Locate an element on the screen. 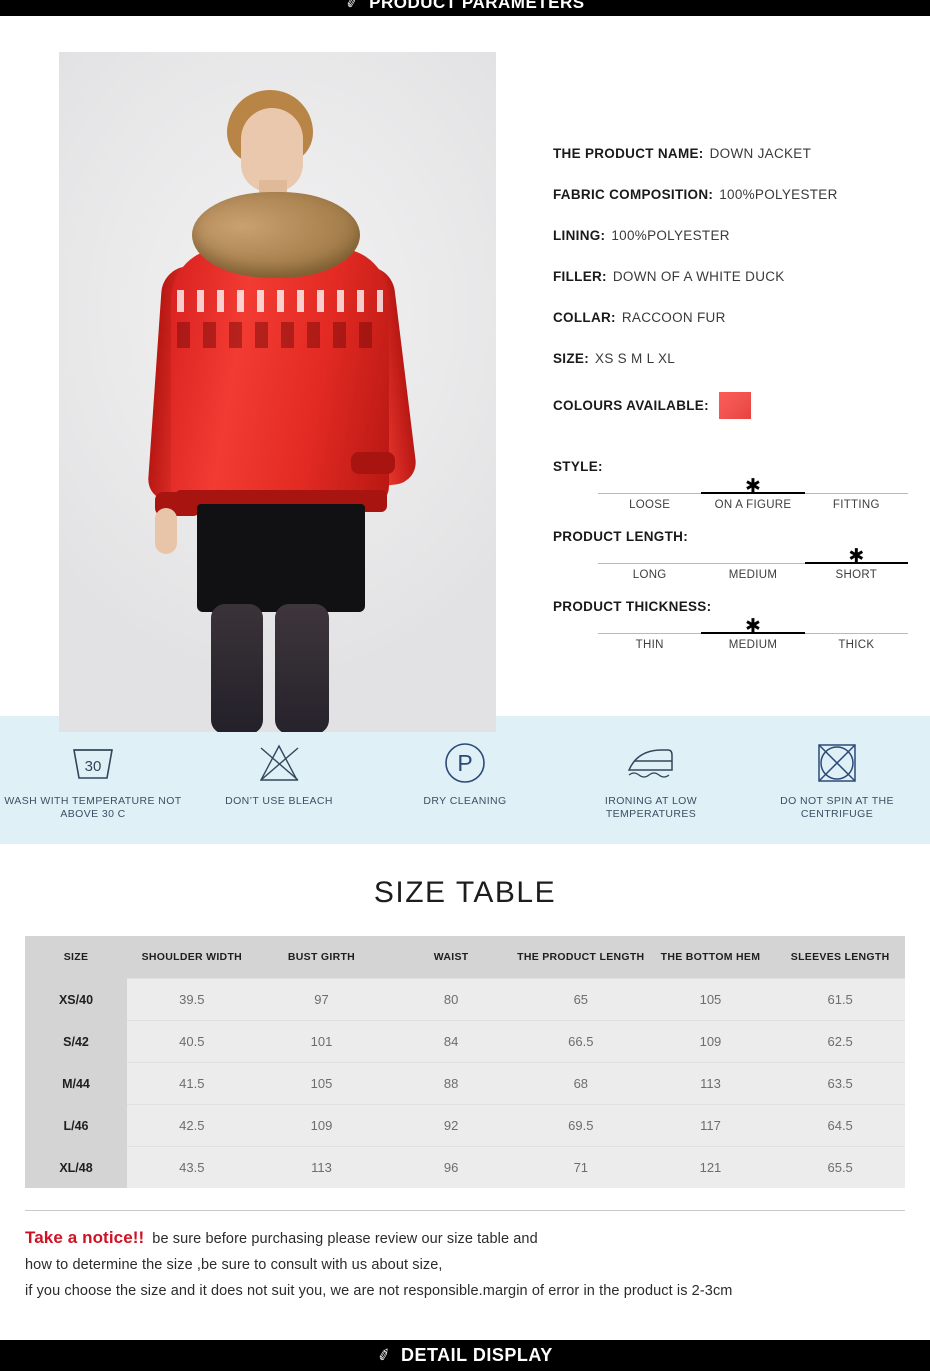  spec-label: SIZE: is located at coordinates (571, 358).